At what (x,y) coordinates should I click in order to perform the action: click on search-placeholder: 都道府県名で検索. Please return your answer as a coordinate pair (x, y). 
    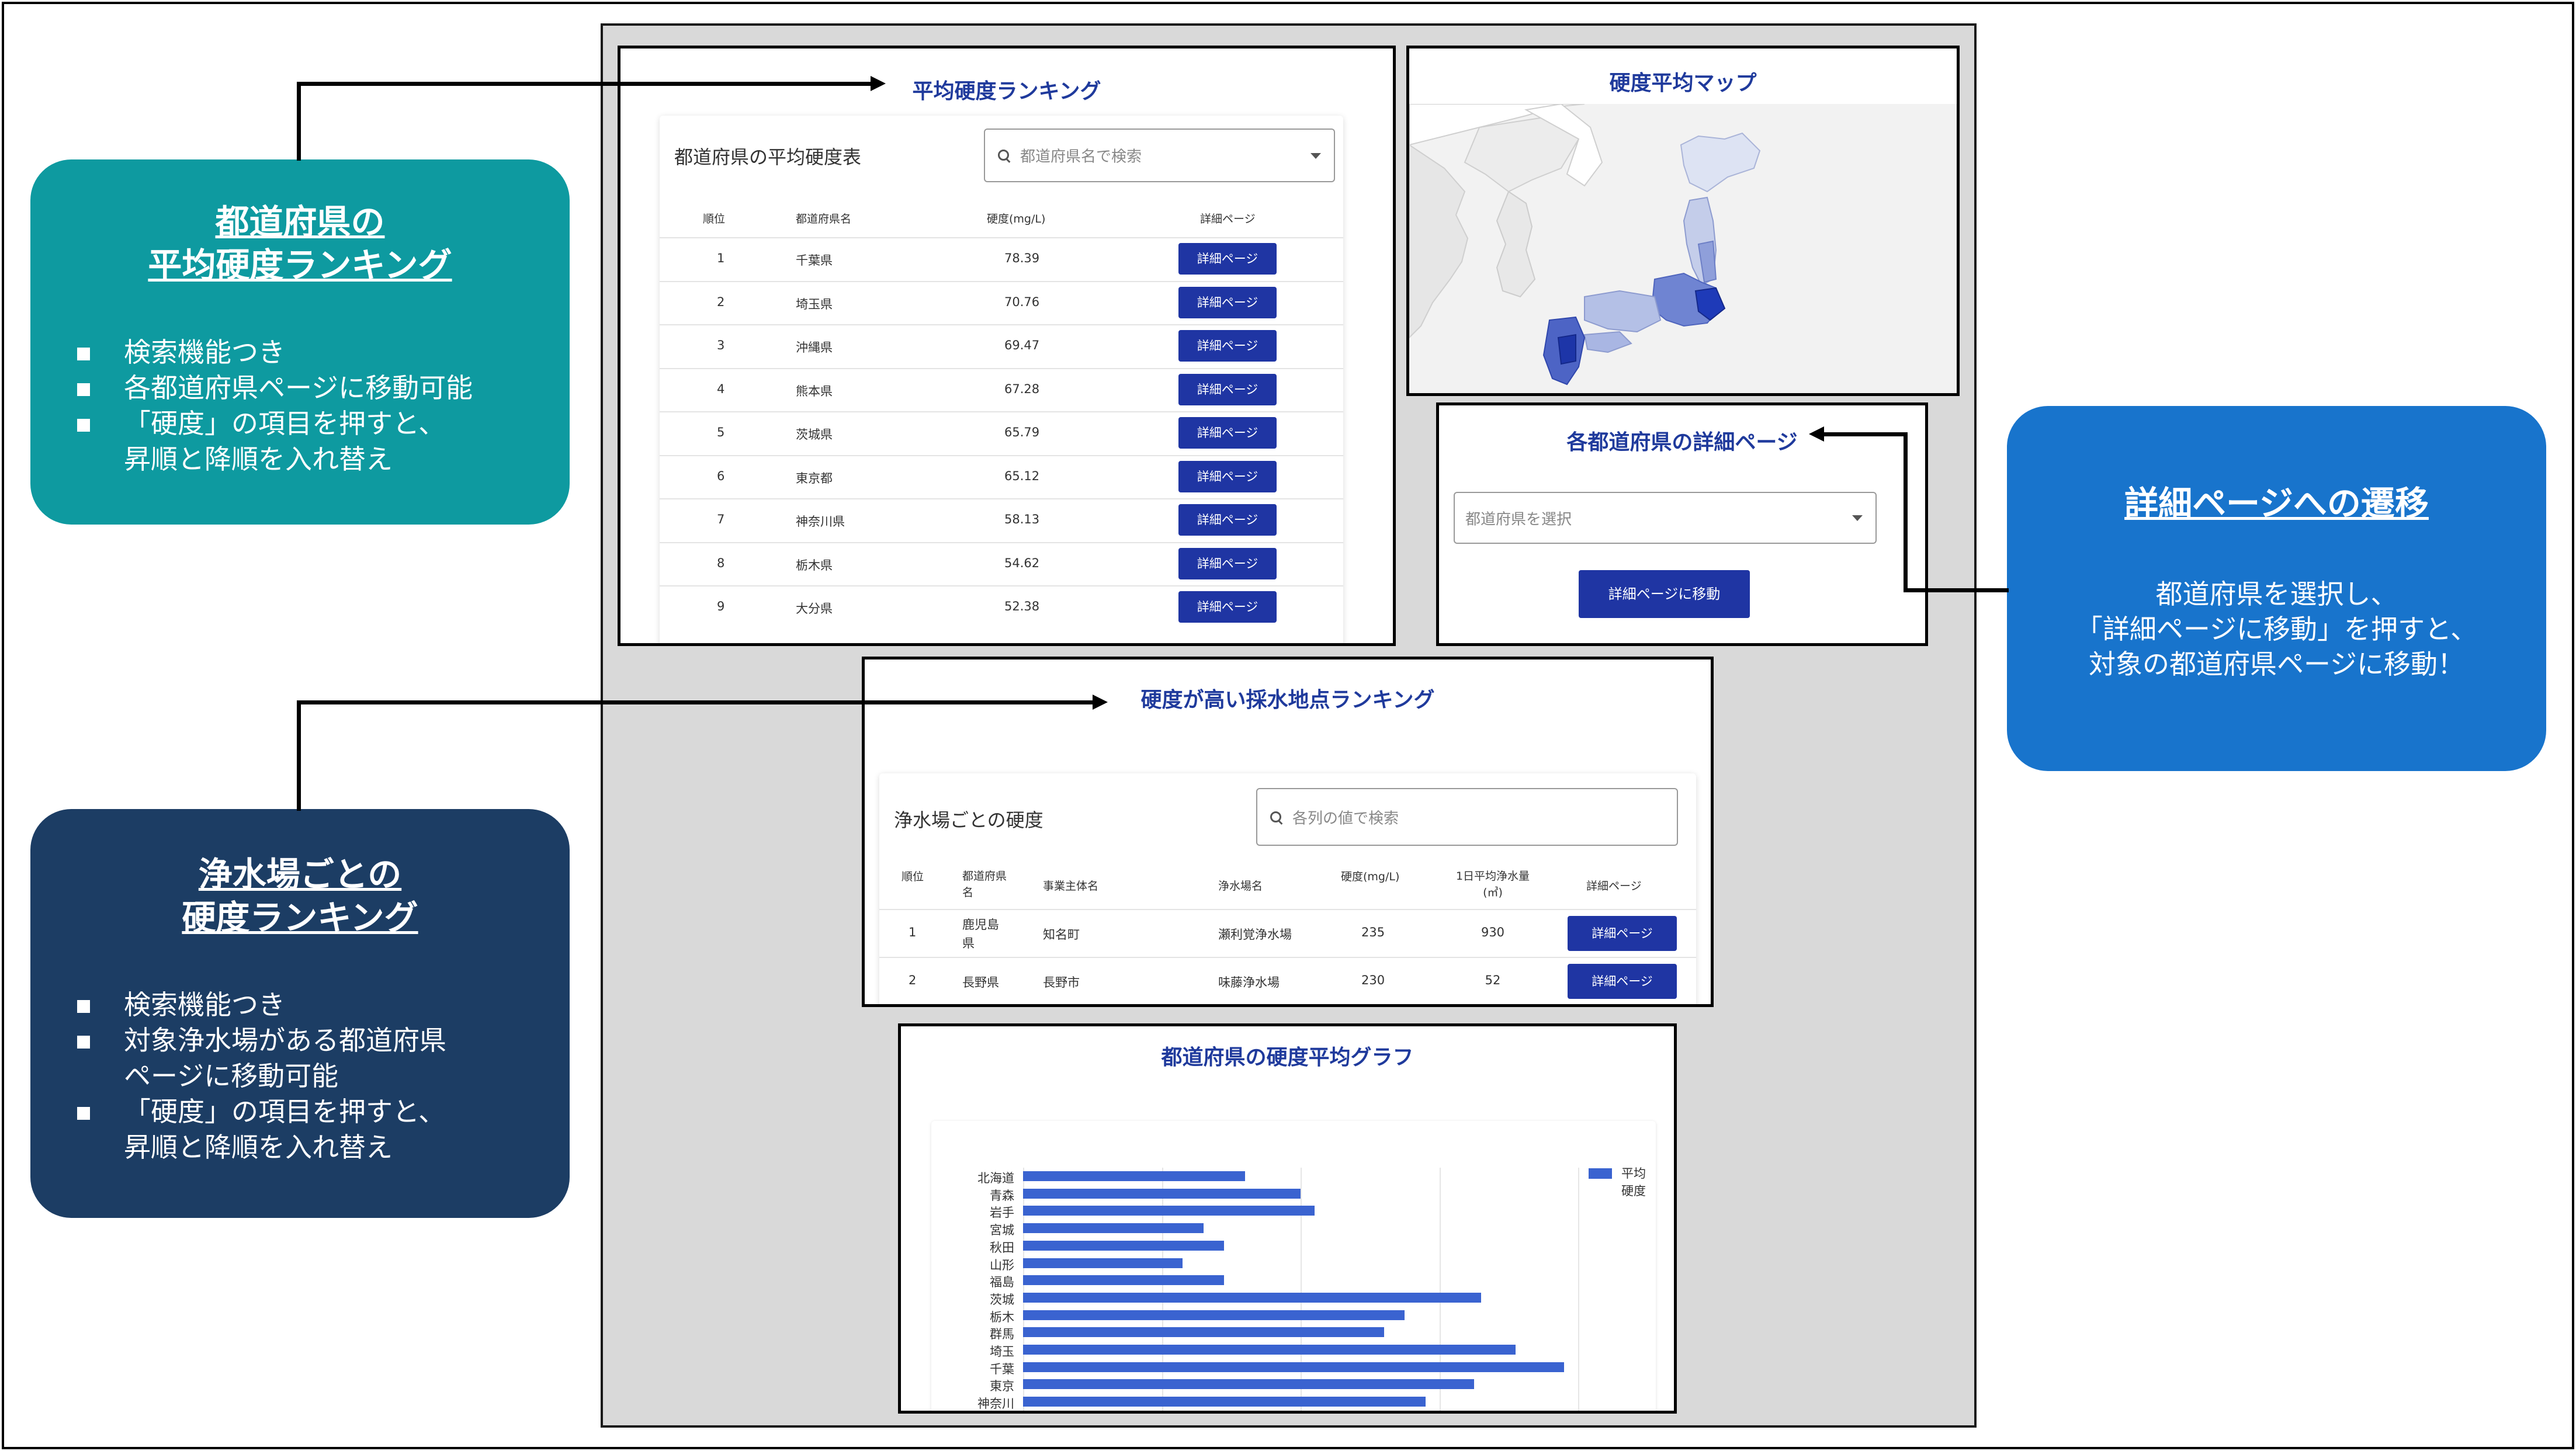
    Looking at the image, I should click on (1081, 157).